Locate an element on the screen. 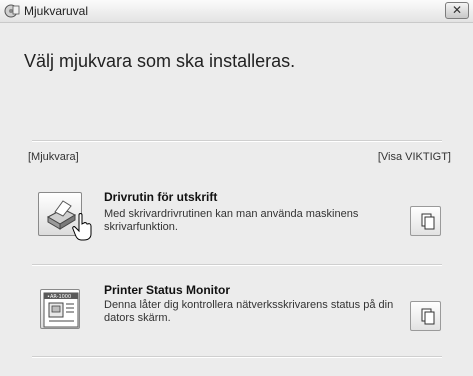 This screenshot has width=473, height=376. printer-driver-info-button is located at coordinates (425, 221).